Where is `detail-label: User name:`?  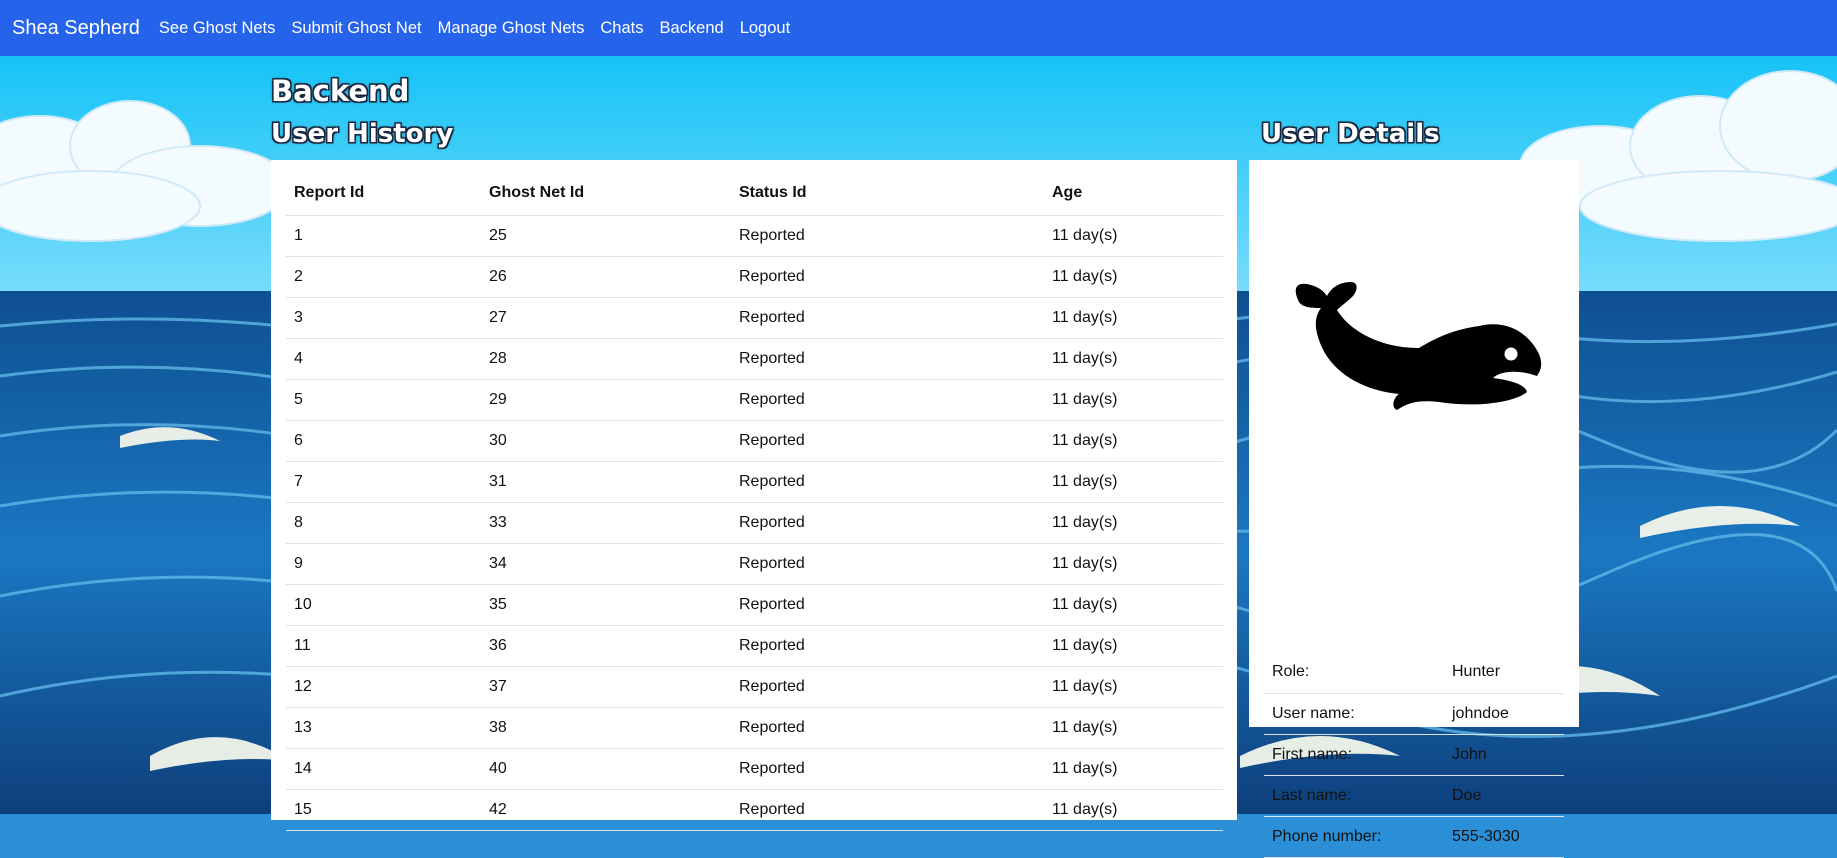 detail-label: User name: is located at coordinates (1354, 714).